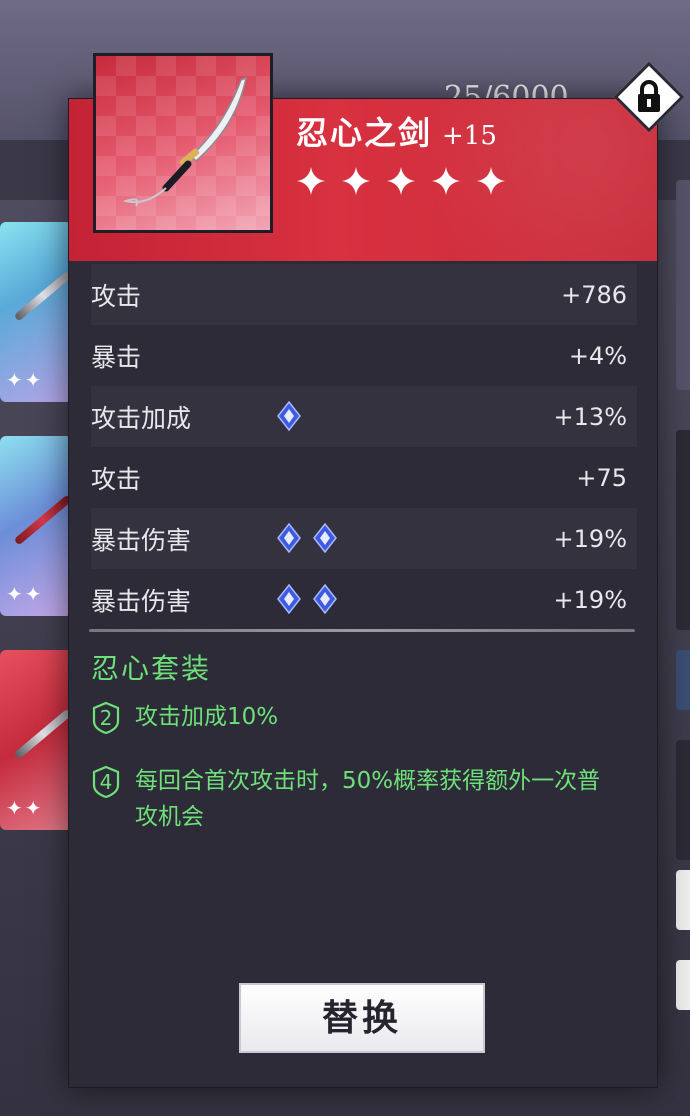  What do you see at coordinates (364, 477) in the screenshot?
I see `stat-row: 攻击 +75` at bounding box center [364, 477].